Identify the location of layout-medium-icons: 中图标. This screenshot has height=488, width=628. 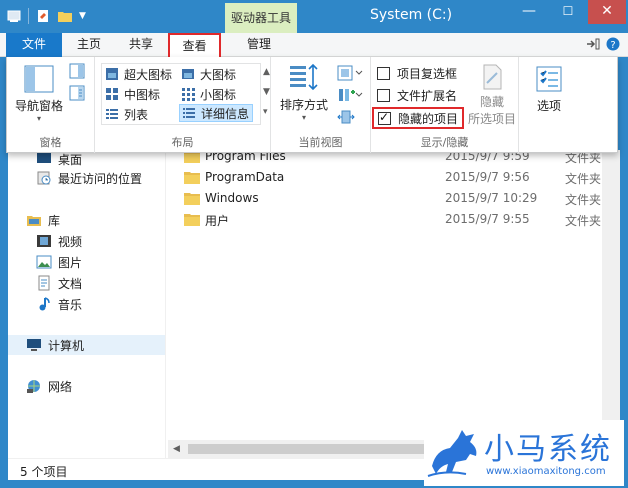
(132, 94).